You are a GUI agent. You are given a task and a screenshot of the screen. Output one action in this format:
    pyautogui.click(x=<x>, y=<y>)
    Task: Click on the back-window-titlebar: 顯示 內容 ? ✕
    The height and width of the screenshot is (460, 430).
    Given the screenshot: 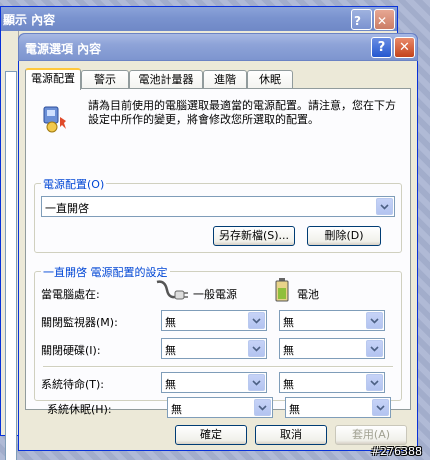 What is the action you would take?
    pyautogui.click(x=199, y=19)
    